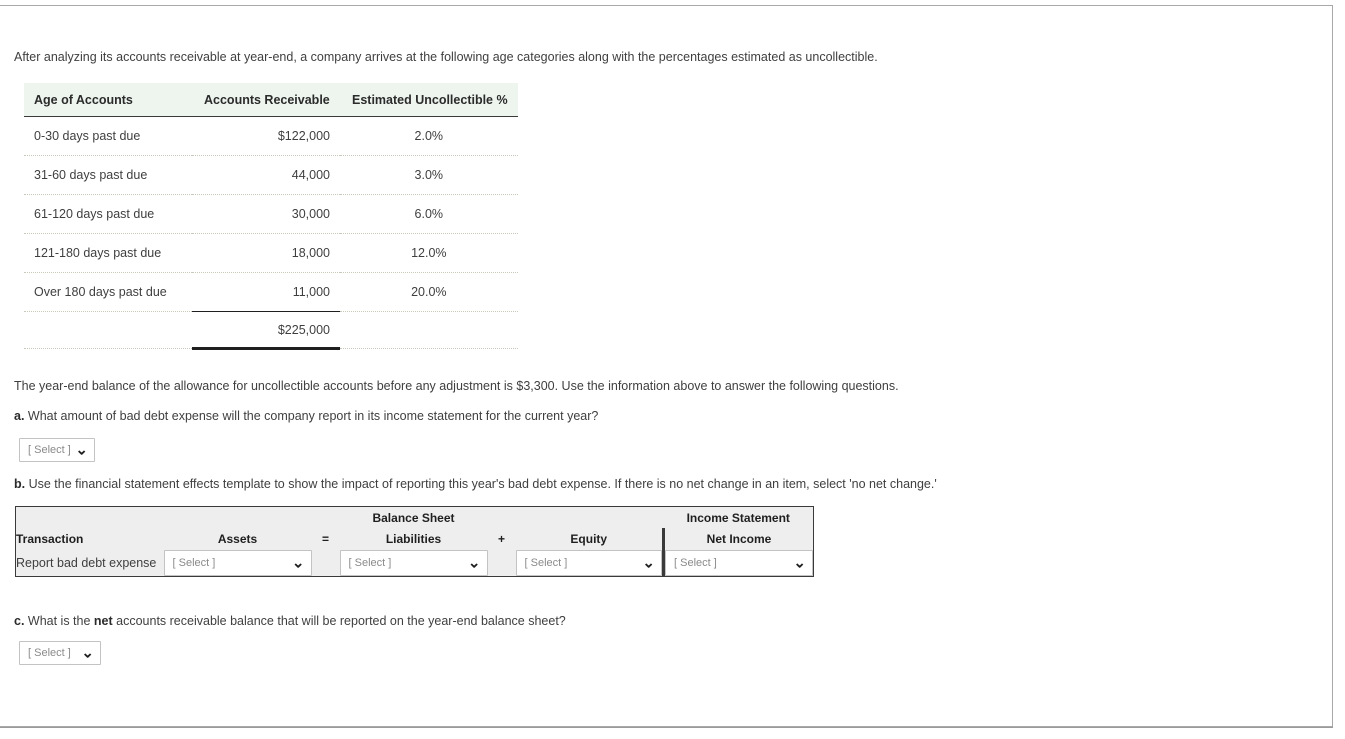 Image resolution: width=1345 pixels, height=739 pixels. Describe the element at coordinates (237, 539) in the screenshot. I see `fse-col-assets: Assets` at that location.